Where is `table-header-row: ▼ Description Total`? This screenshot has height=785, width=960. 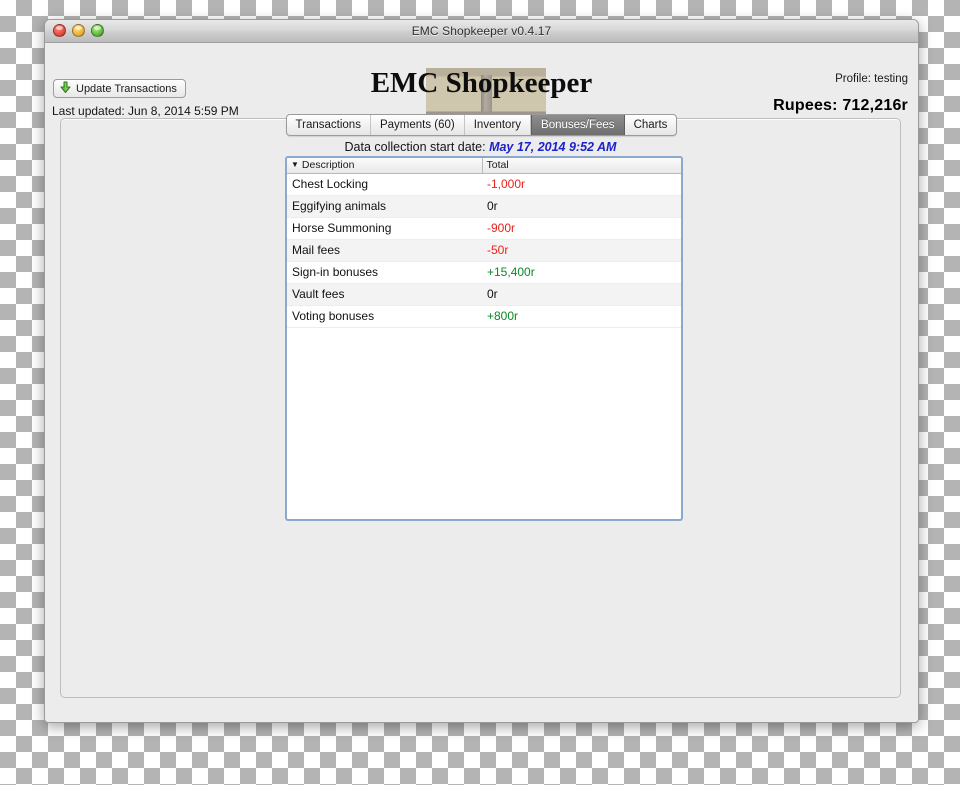 table-header-row: ▼ Description Total is located at coordinates (484, 166).